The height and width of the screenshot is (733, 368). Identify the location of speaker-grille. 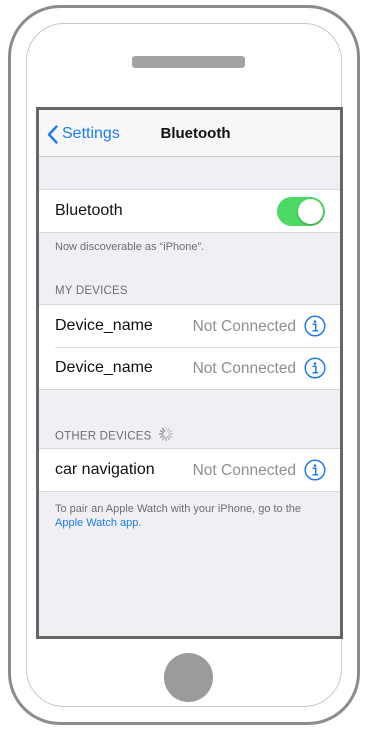
(188, 62).